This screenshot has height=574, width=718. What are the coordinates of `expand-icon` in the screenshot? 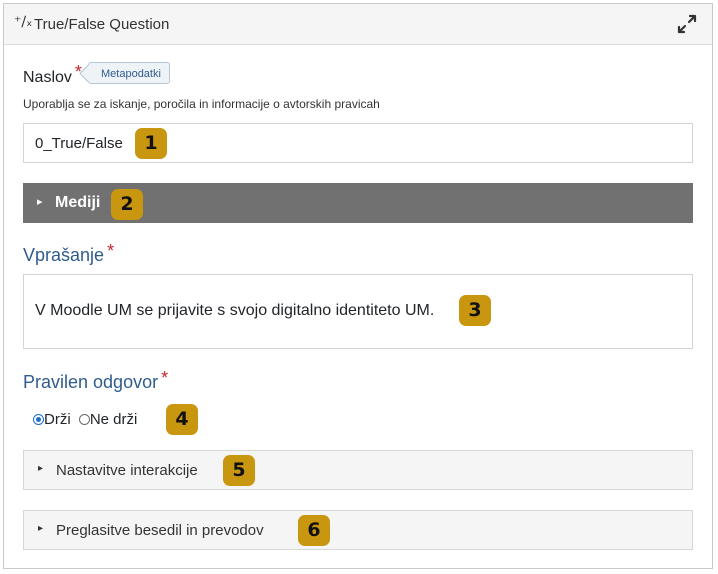 It's located at (687, 24).